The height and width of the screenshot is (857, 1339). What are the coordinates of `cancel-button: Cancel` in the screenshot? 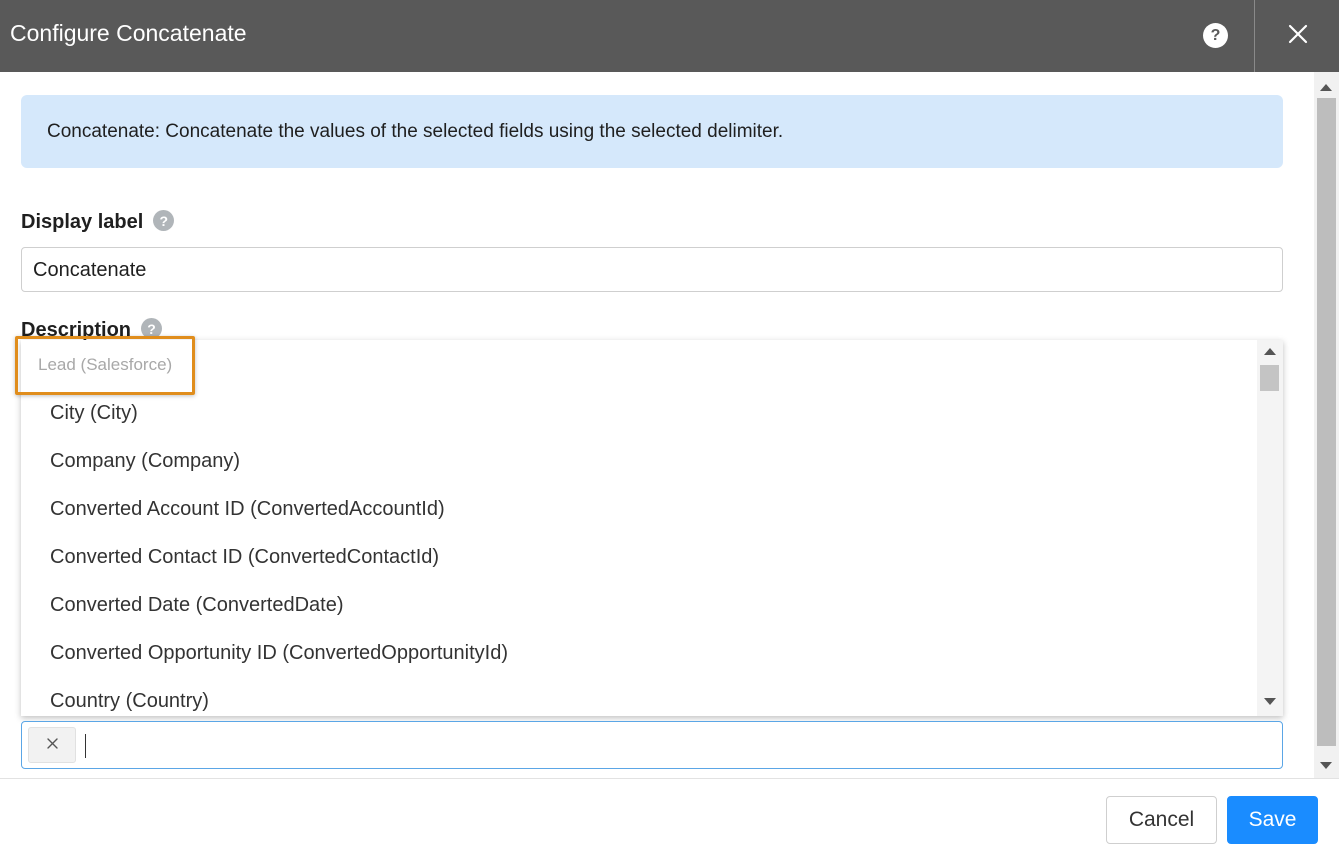 It's located at (1161, 820).